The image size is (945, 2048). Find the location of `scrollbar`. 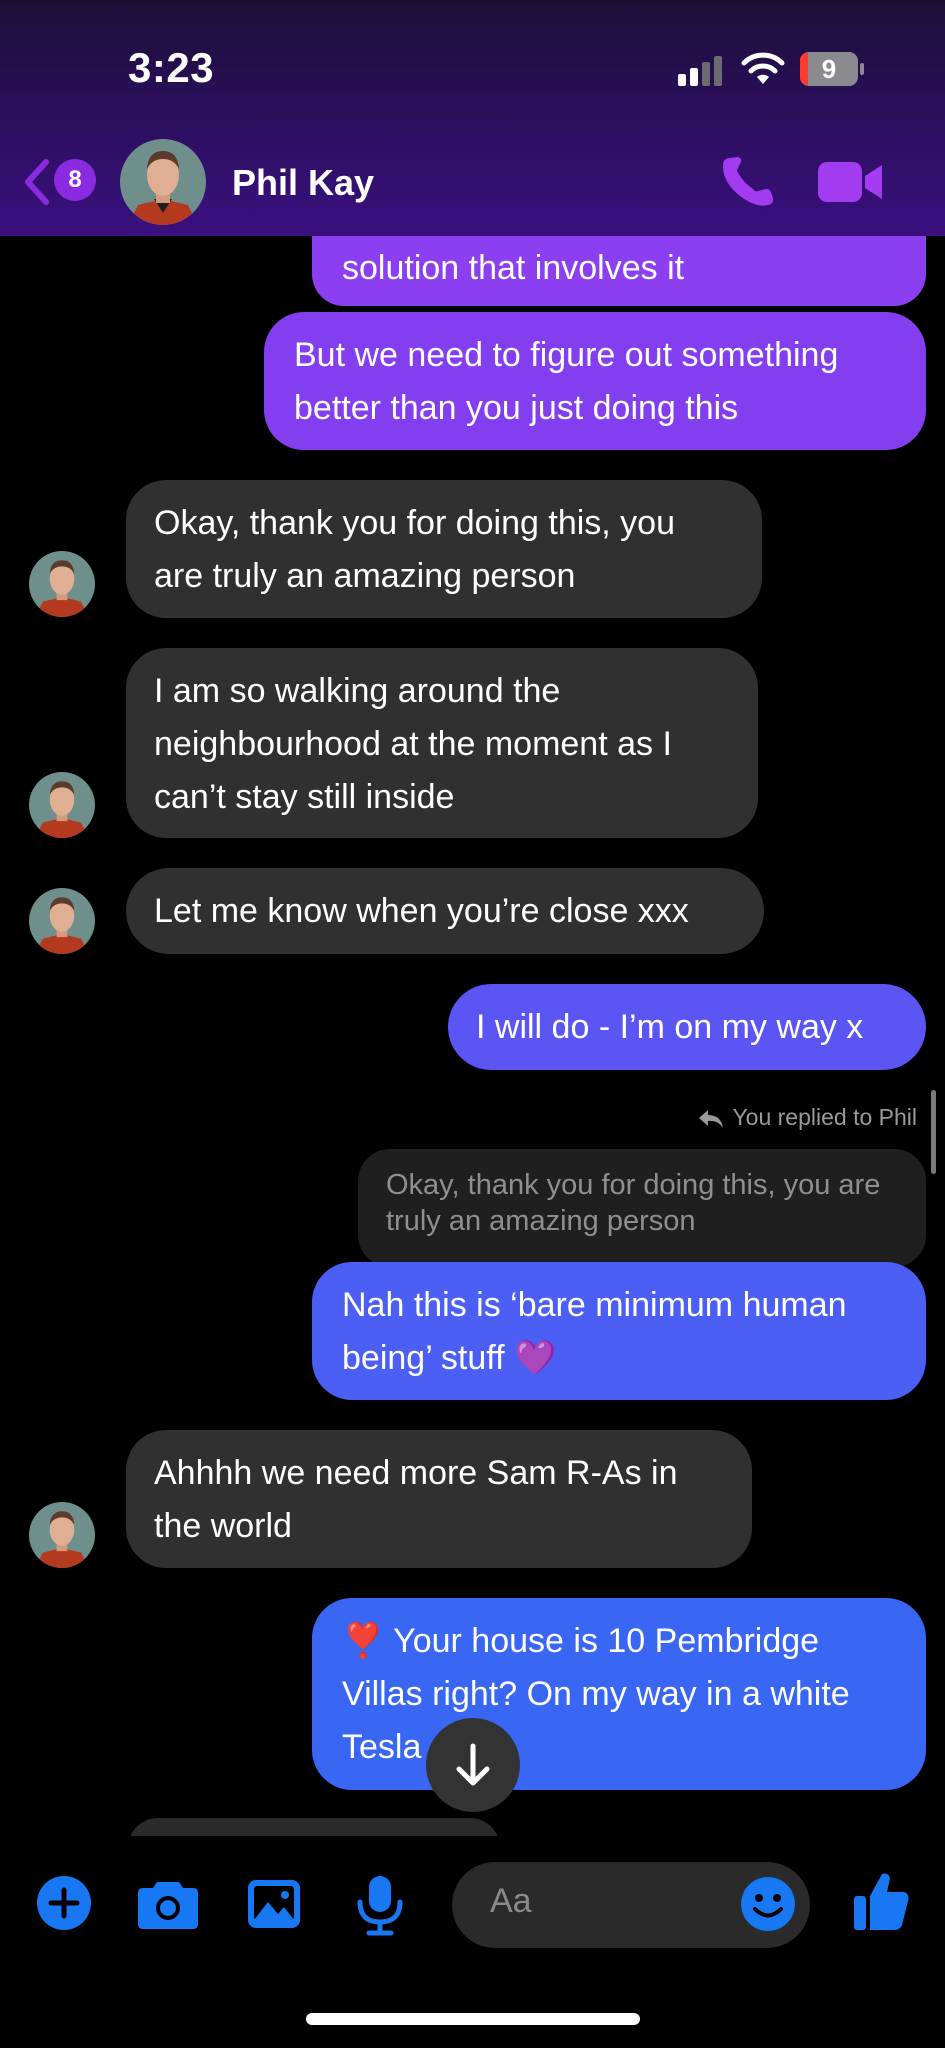

scrollbar is located at coordinates (933, 1132).